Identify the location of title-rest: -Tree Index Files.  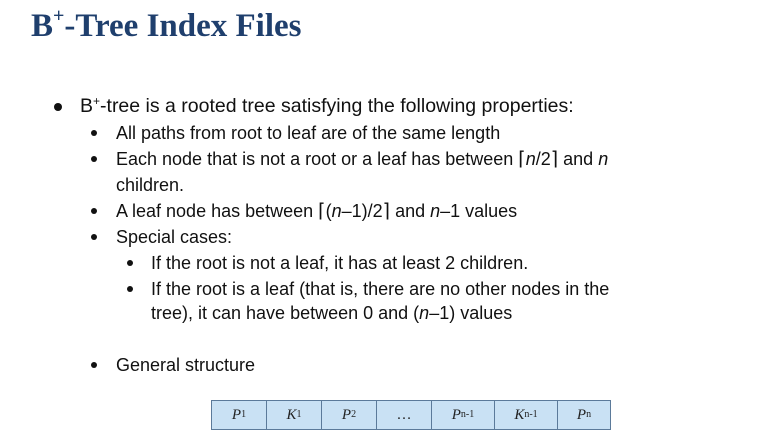
(183, 26).